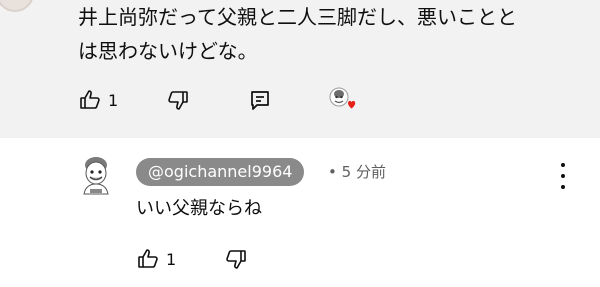 This screenshot has width=600, height=287. I want to click on reply-meta: • 5 分前, so click(357, 172).